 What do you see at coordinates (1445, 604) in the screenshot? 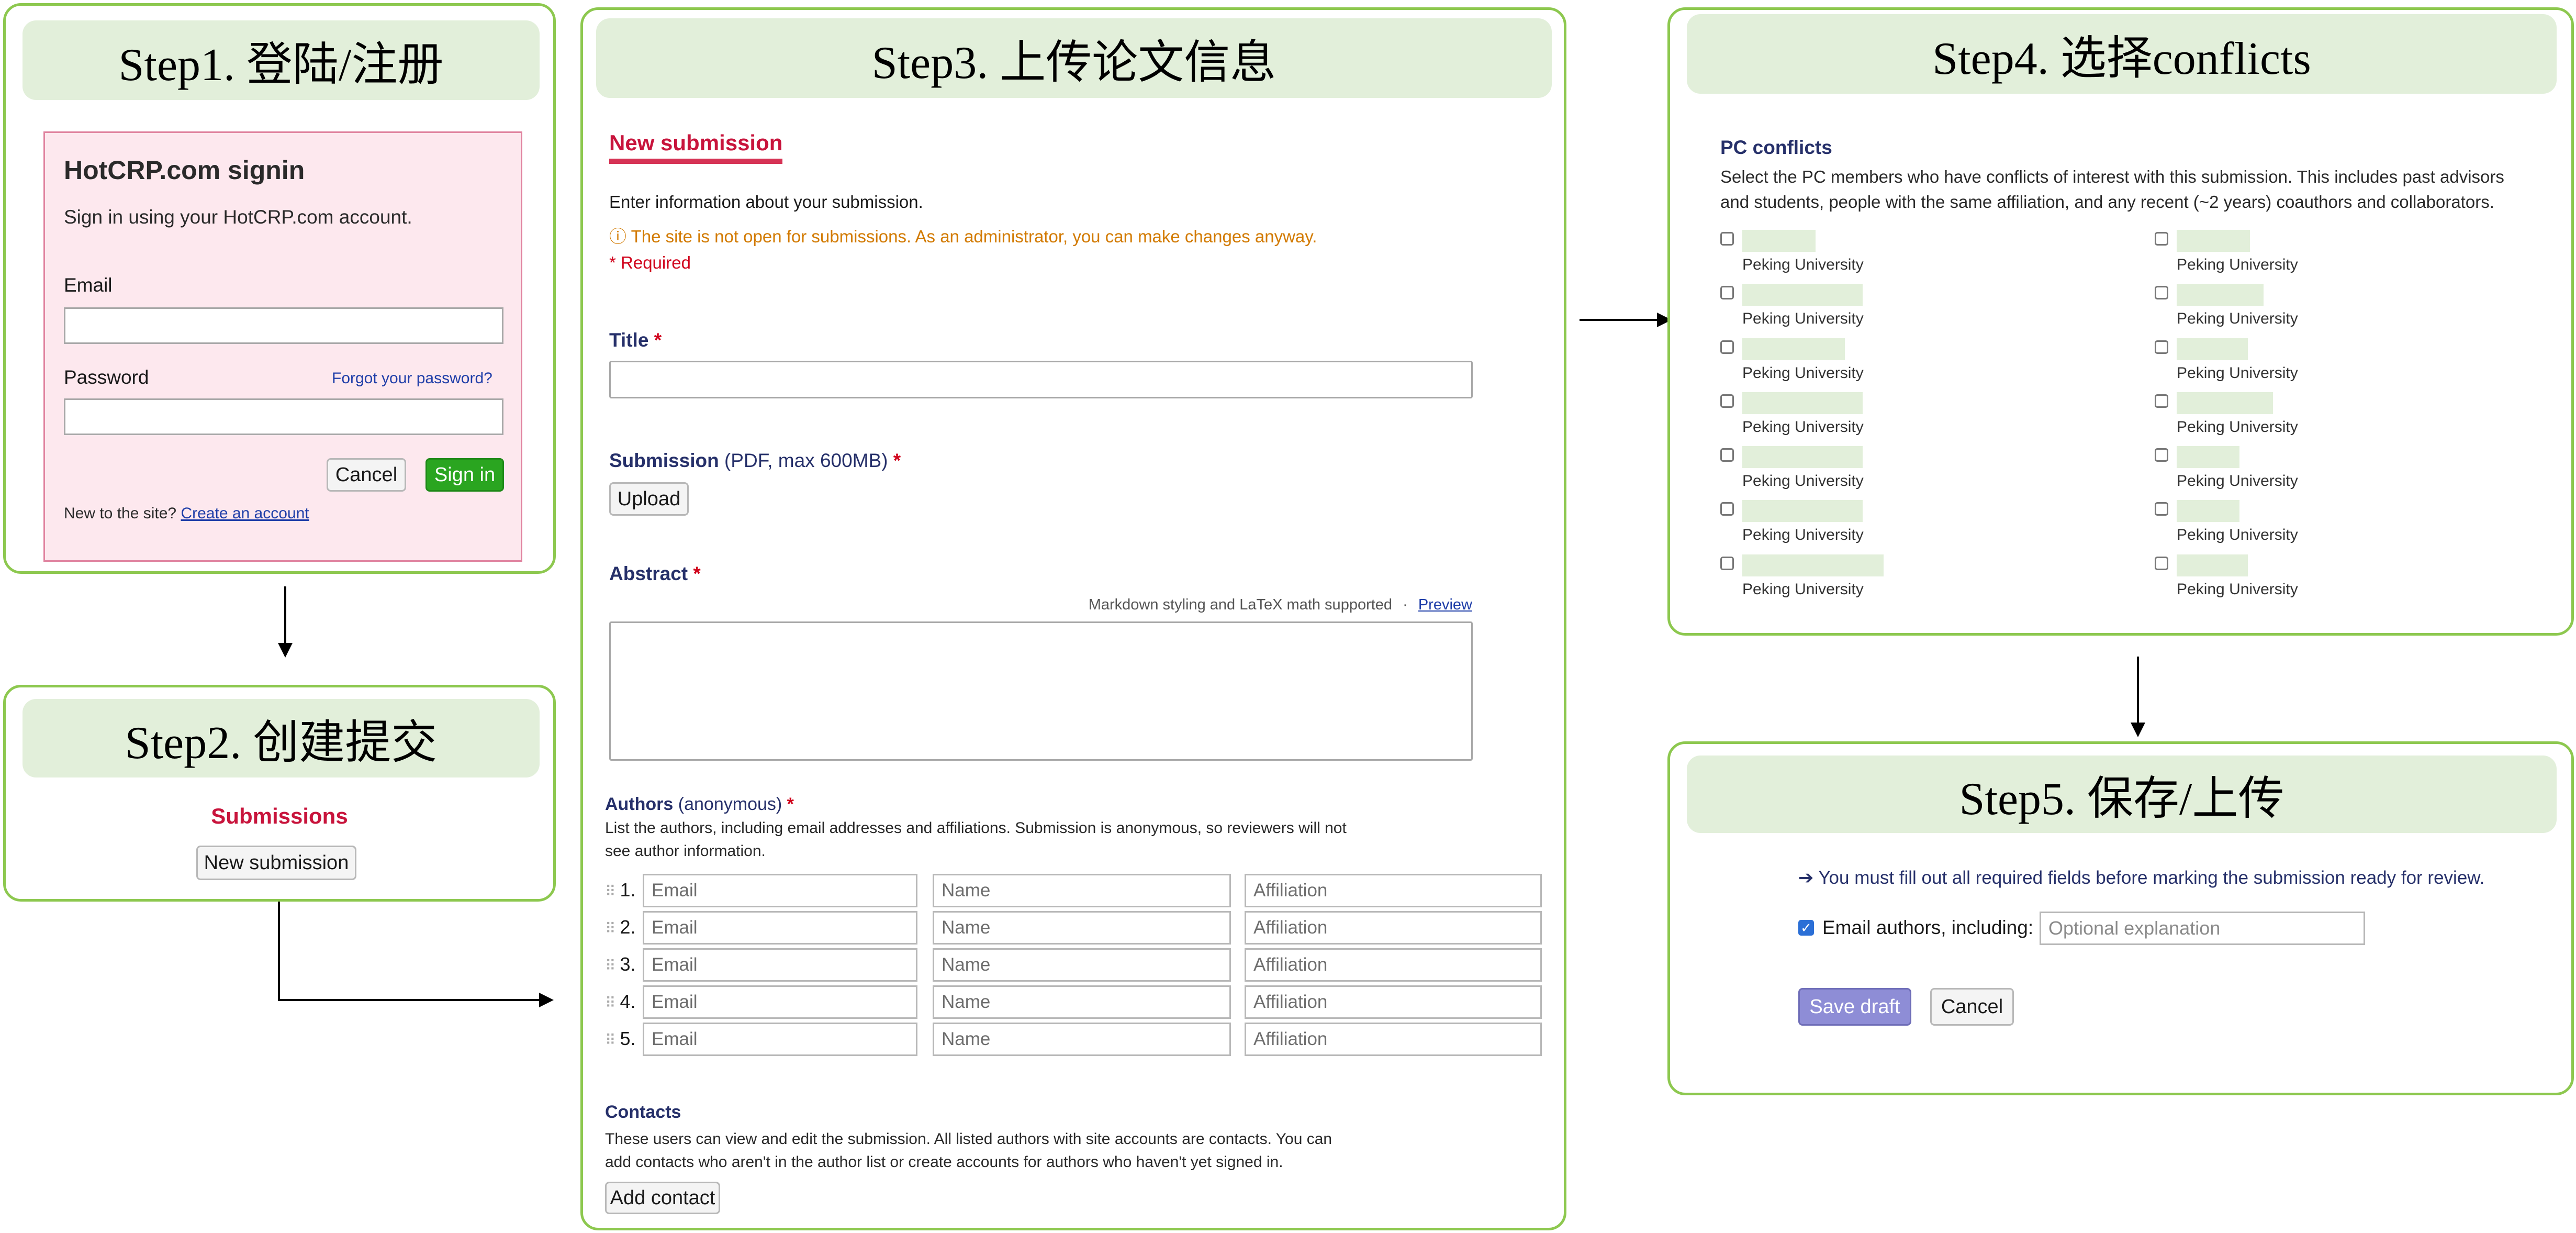
I see `preview-link: Preview` at bounding box center [1445, 604].